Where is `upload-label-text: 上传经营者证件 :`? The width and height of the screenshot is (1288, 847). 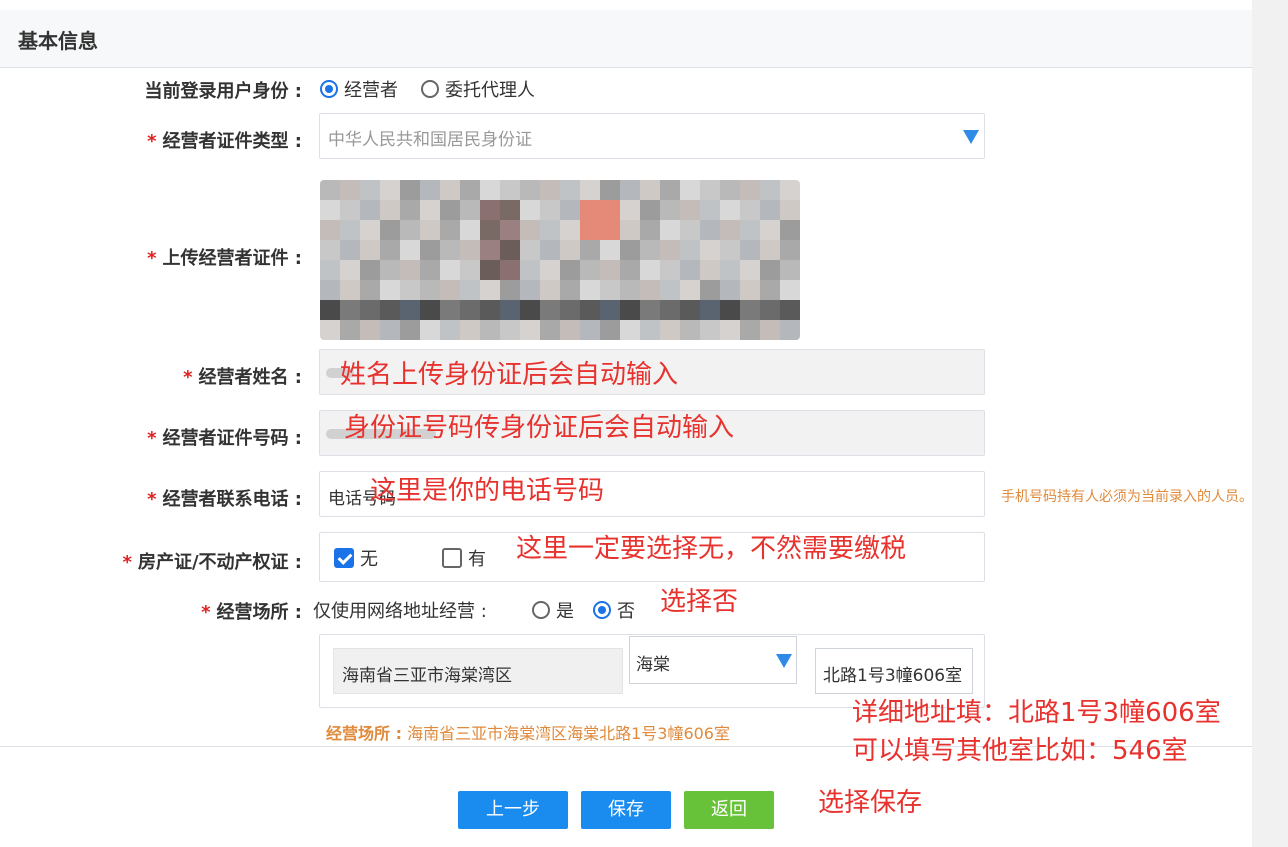
upload-label-text: 上传经营者证件 : is located at coordinates (232, 258).